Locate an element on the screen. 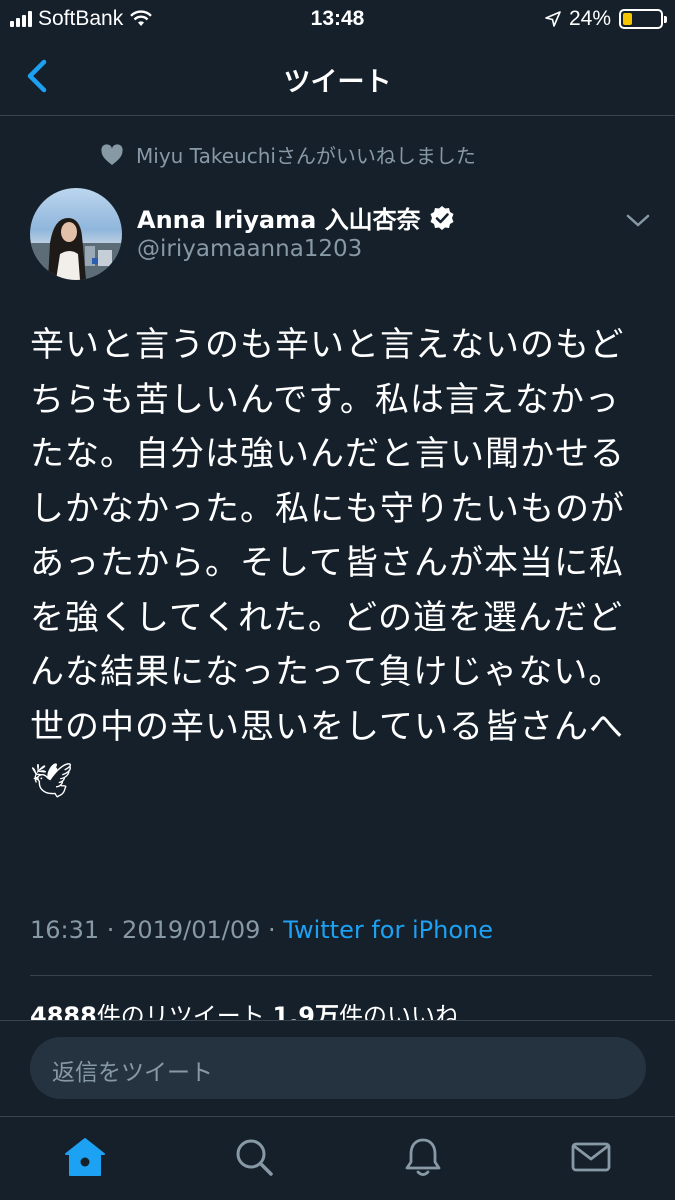 This screenshot has height=1200, width=675. battery-percent: 24% is located at coordinates (589, 18).